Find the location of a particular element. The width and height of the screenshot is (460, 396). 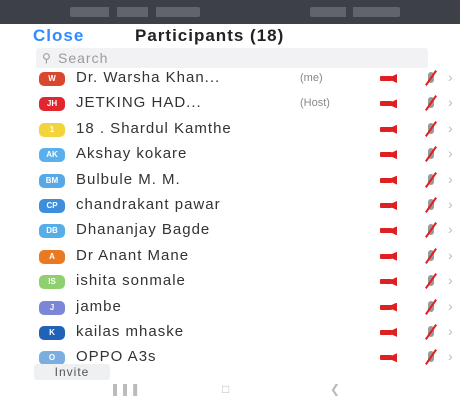

participants-header: Close Participants (18) is located at coordinates (230, 36).